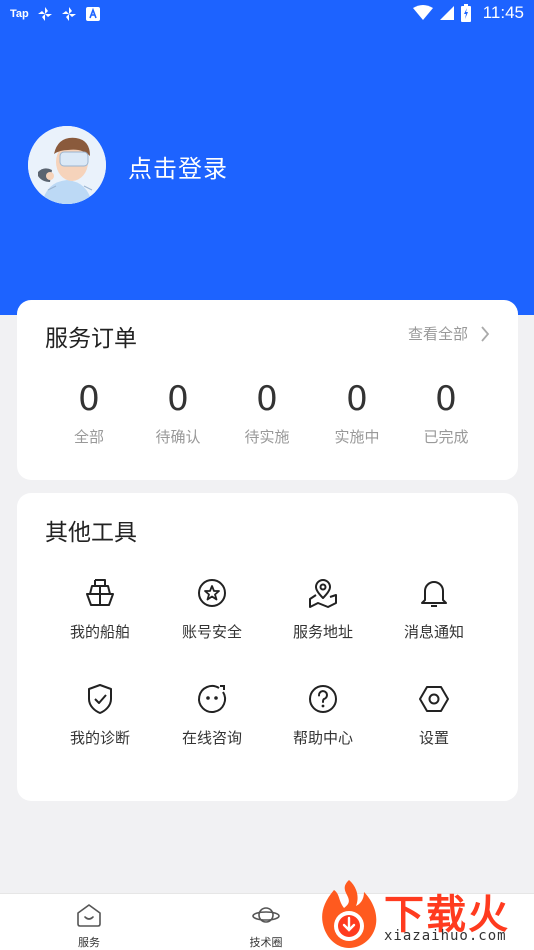 The width and height of the screenshot is (534, 950). Describe the element at coordinates (212, 699) in the screenshot. I see `chat-face-icon` at that location.